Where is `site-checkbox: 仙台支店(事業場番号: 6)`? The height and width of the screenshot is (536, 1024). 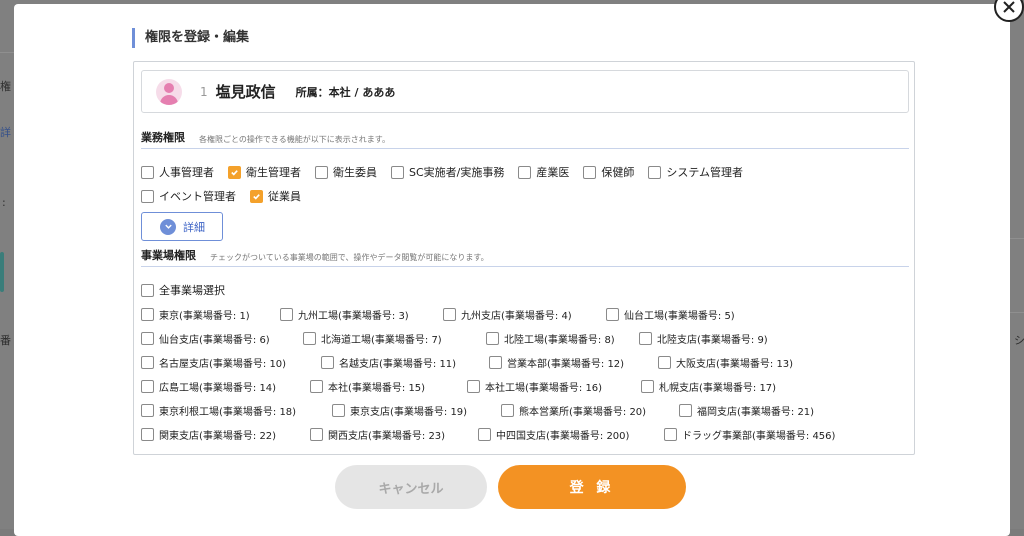
site-checkbox: 仙台支店(事業場番号: 6) is located at coordinates (205, 338).